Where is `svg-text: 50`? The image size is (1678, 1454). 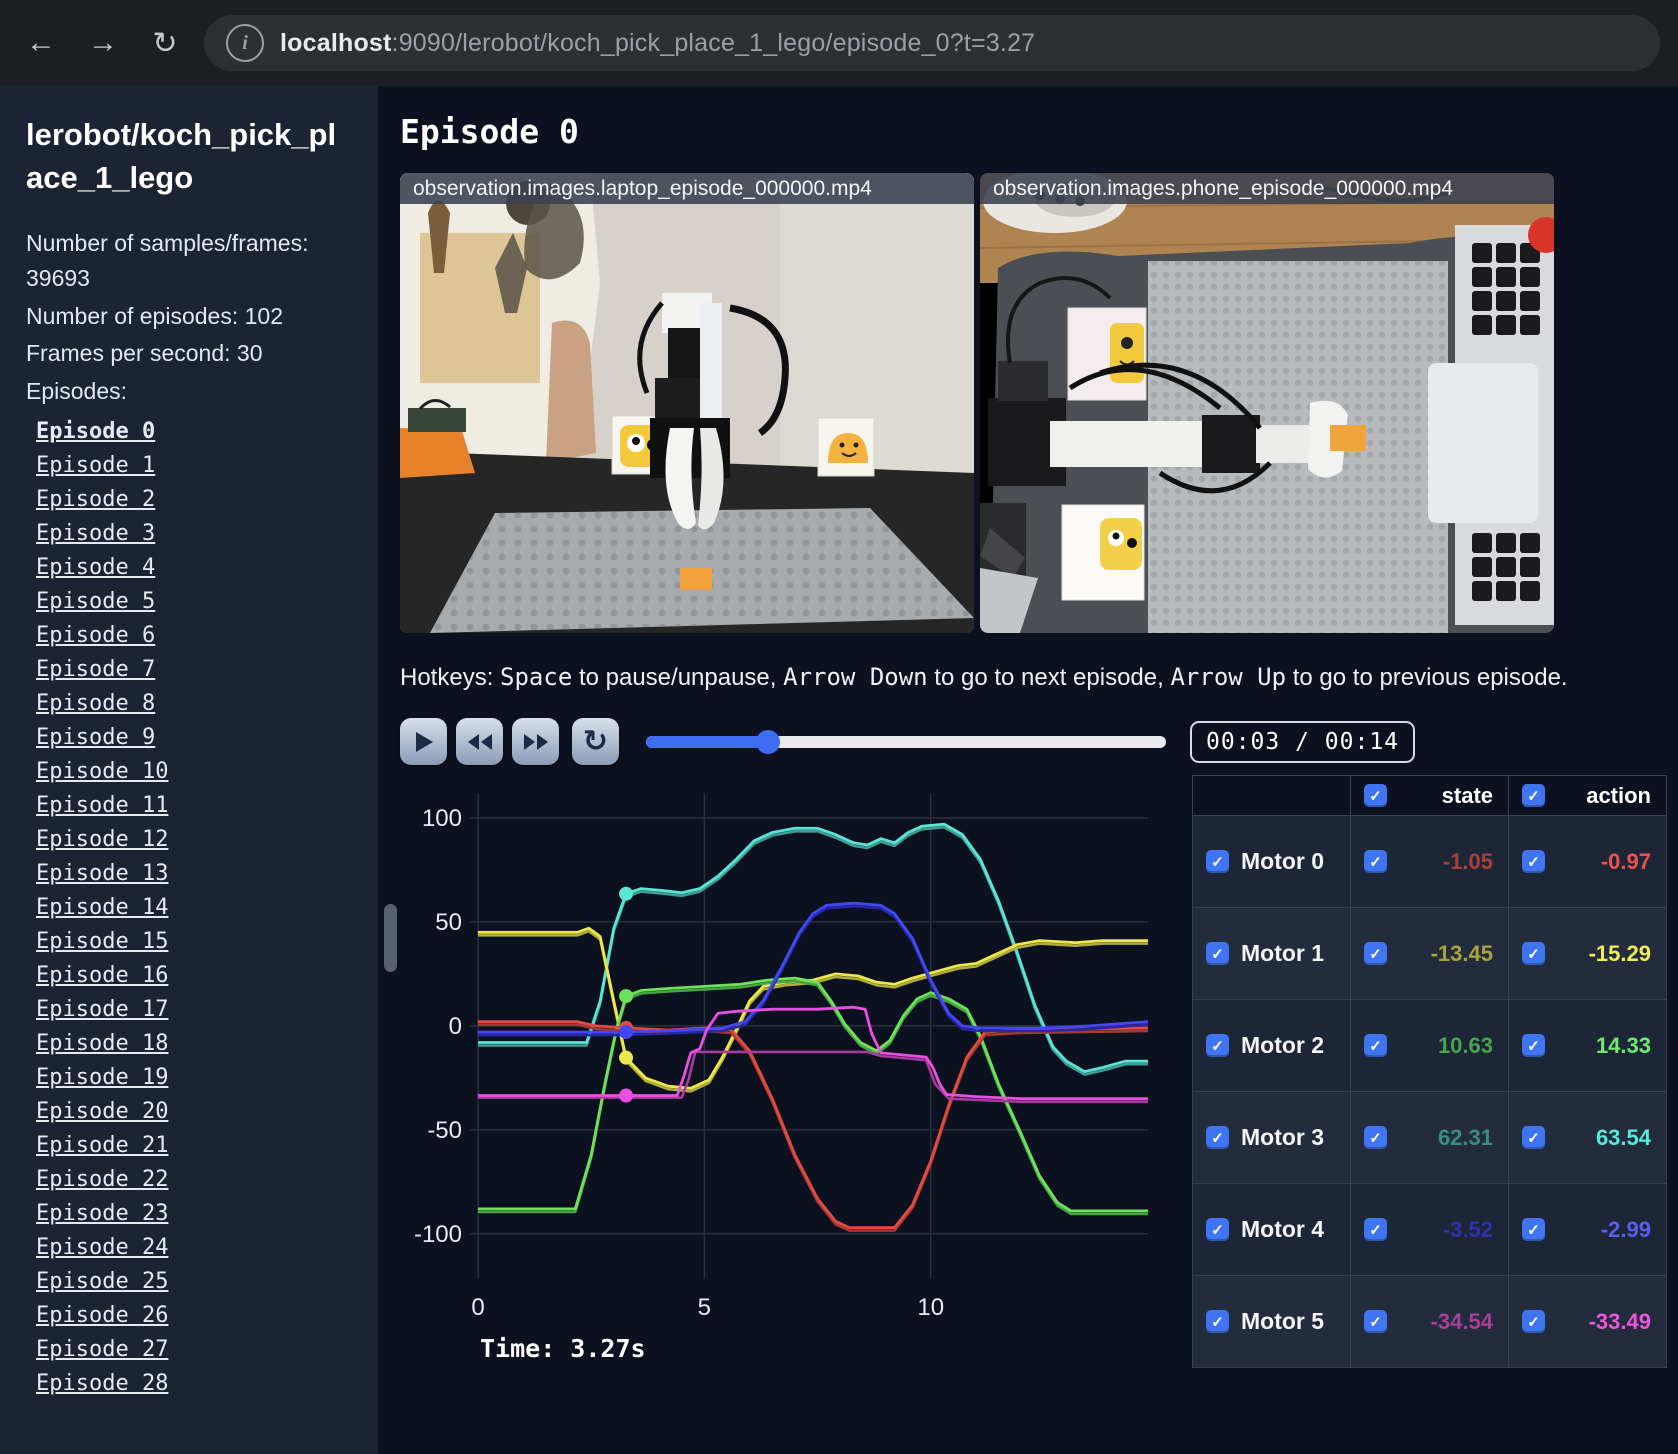 svg-text: 50 is located at coordinates (448, 922).